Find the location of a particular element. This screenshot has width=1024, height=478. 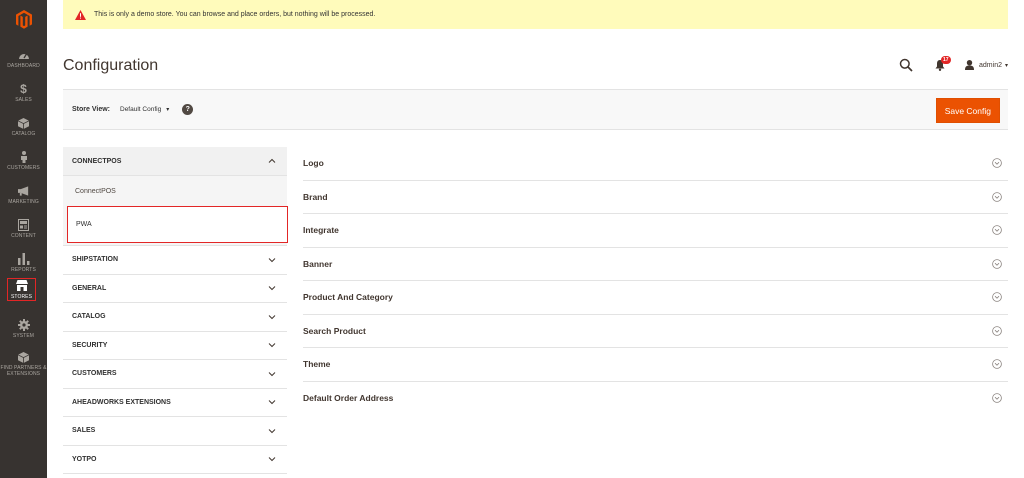

nav-sales: $ SALES is located at coordinates (23, 93).